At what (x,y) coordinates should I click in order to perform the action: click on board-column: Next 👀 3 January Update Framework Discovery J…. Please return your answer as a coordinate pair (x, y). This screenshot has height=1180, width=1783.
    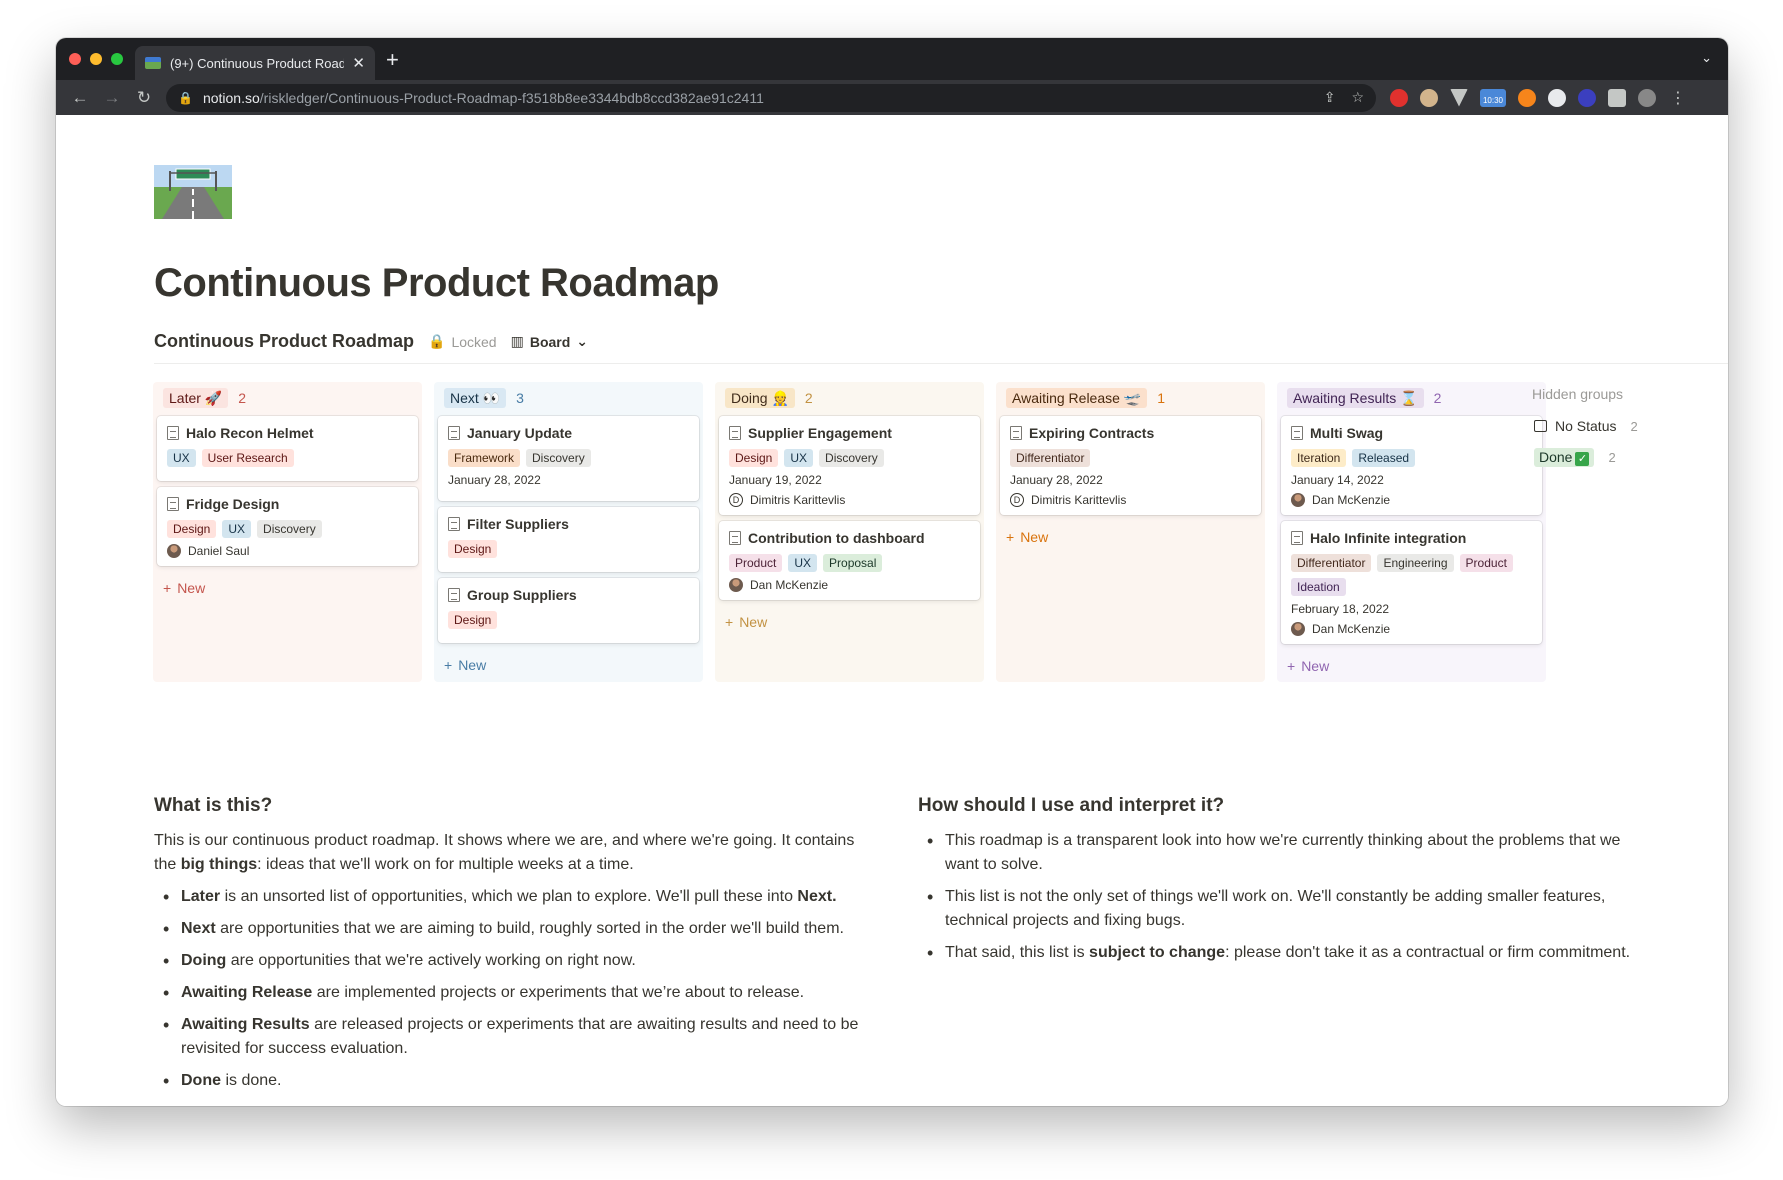
    Looking at the image, I should click on (568, 532).